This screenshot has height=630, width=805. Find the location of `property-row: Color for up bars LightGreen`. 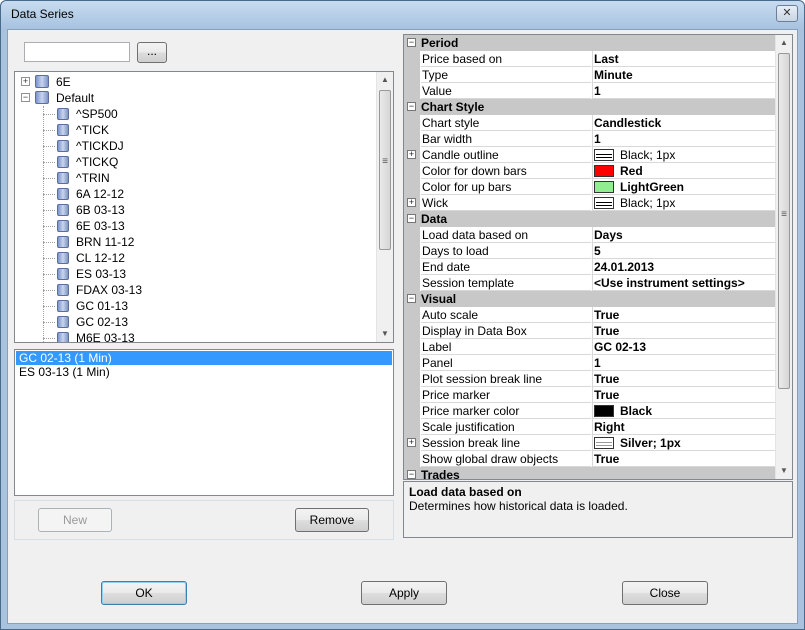

property-row: Color for up bars LightGreen is located at coordinates (590, 187).